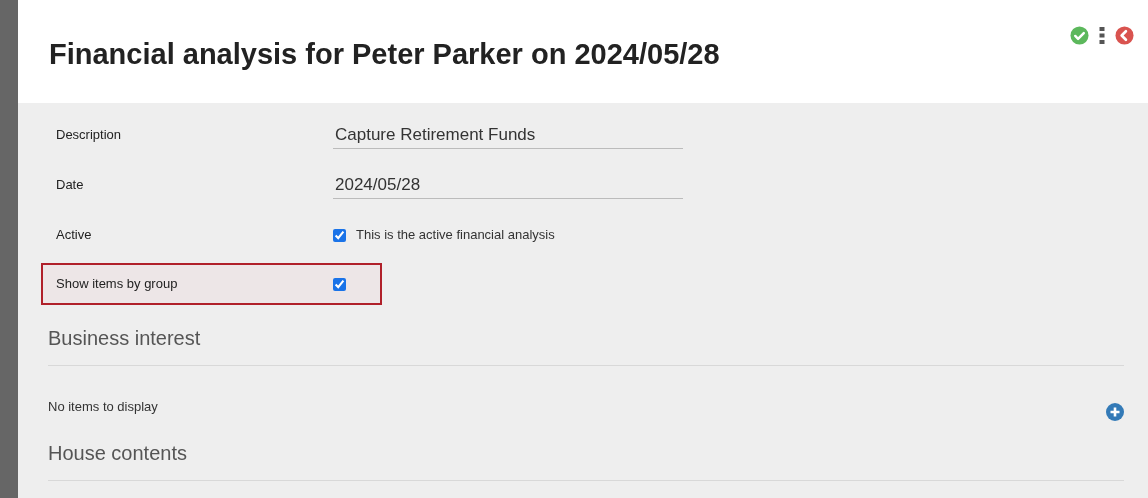  Describe the element at coordinates (118, 453) in the screenshot. I see `section-heading: House contents` at that location.